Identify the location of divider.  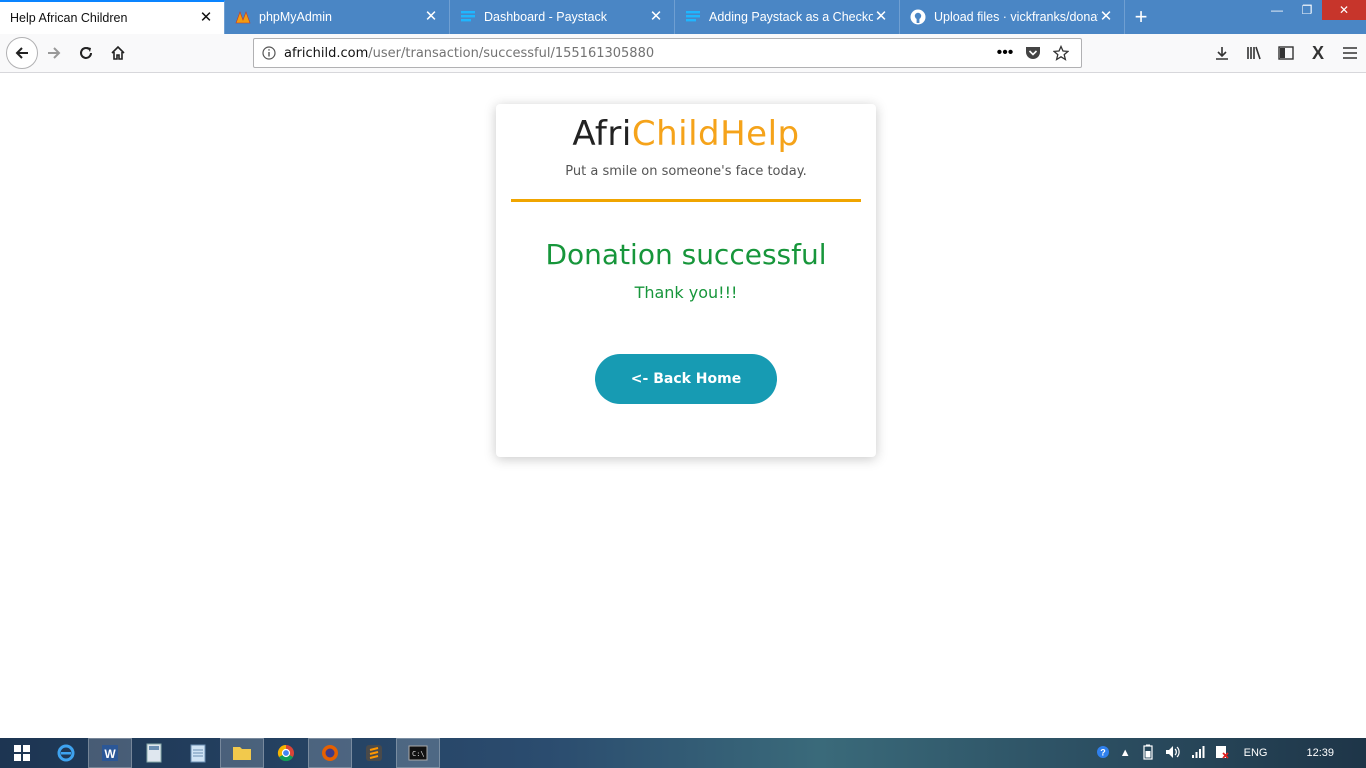
(686, 200).